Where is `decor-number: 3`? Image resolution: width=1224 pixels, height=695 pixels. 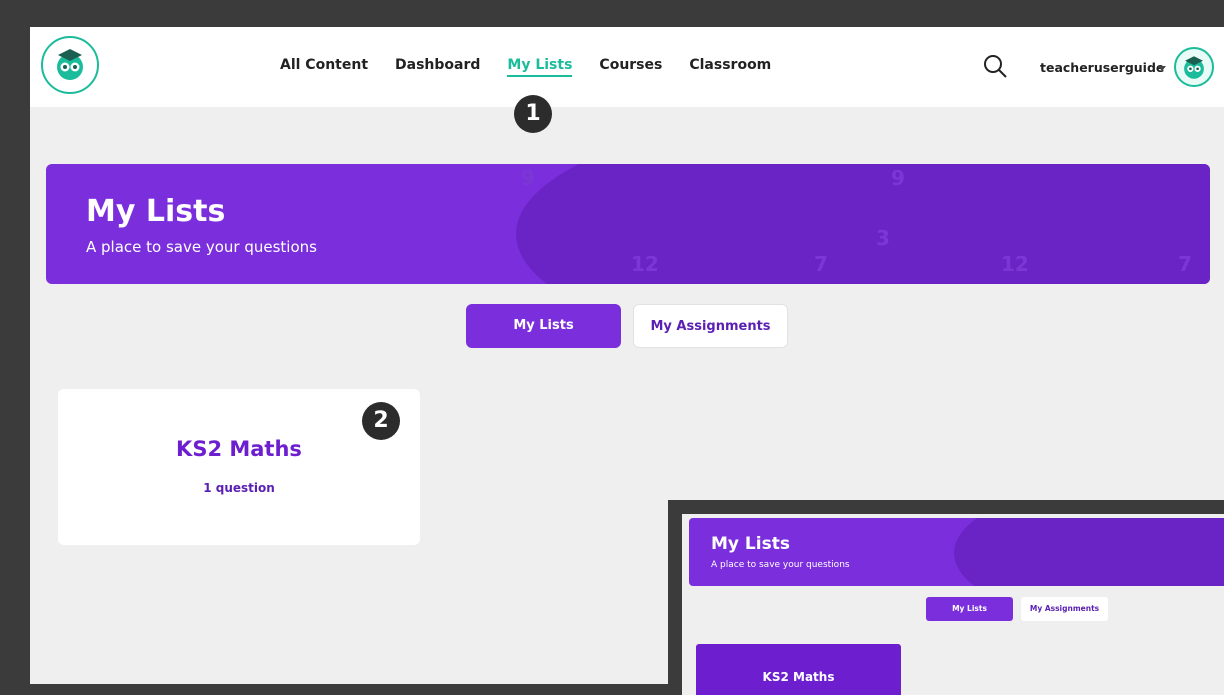 decor-number: 3 is located at coordinates (883, 238).